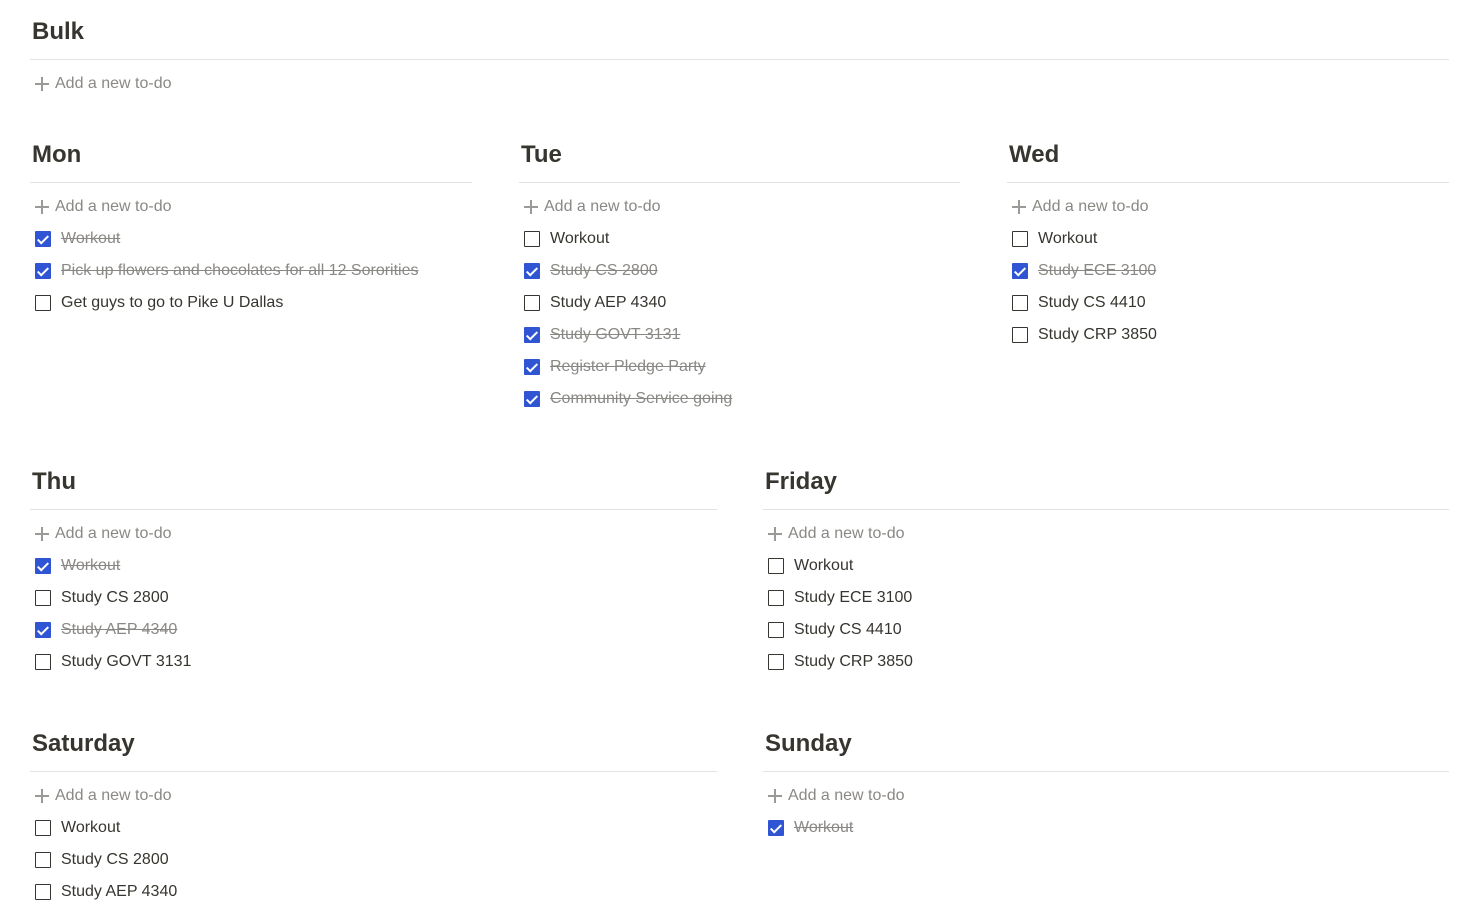 Image resolution: width=1463 pixels, height=922 pixels. Describe the element at coordinates (628, 367) in the screenshot. I see `todo-label: Register Pledge Party` at that location.